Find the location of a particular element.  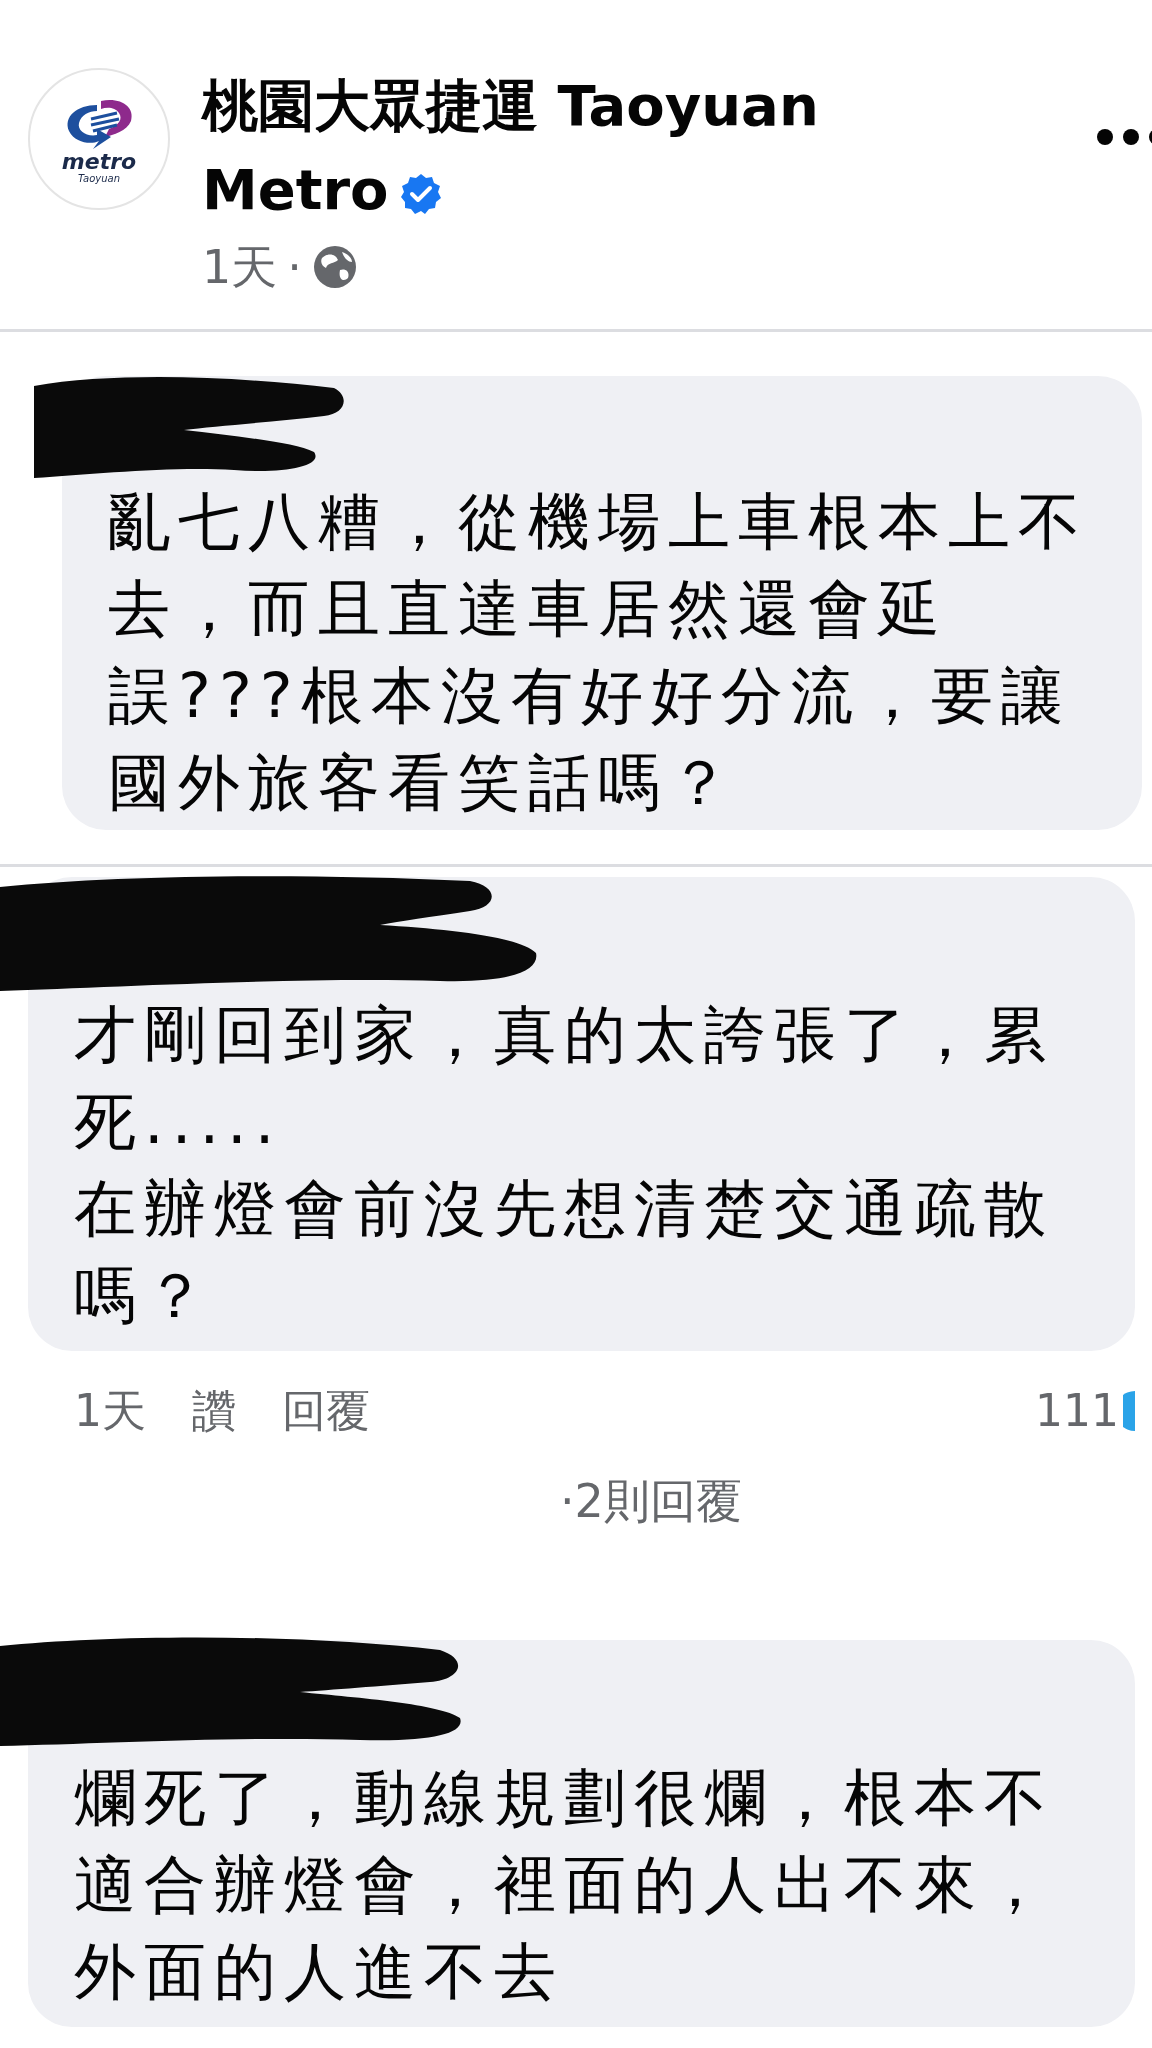

reaction-icon is located at coordinates (1129, 1411).